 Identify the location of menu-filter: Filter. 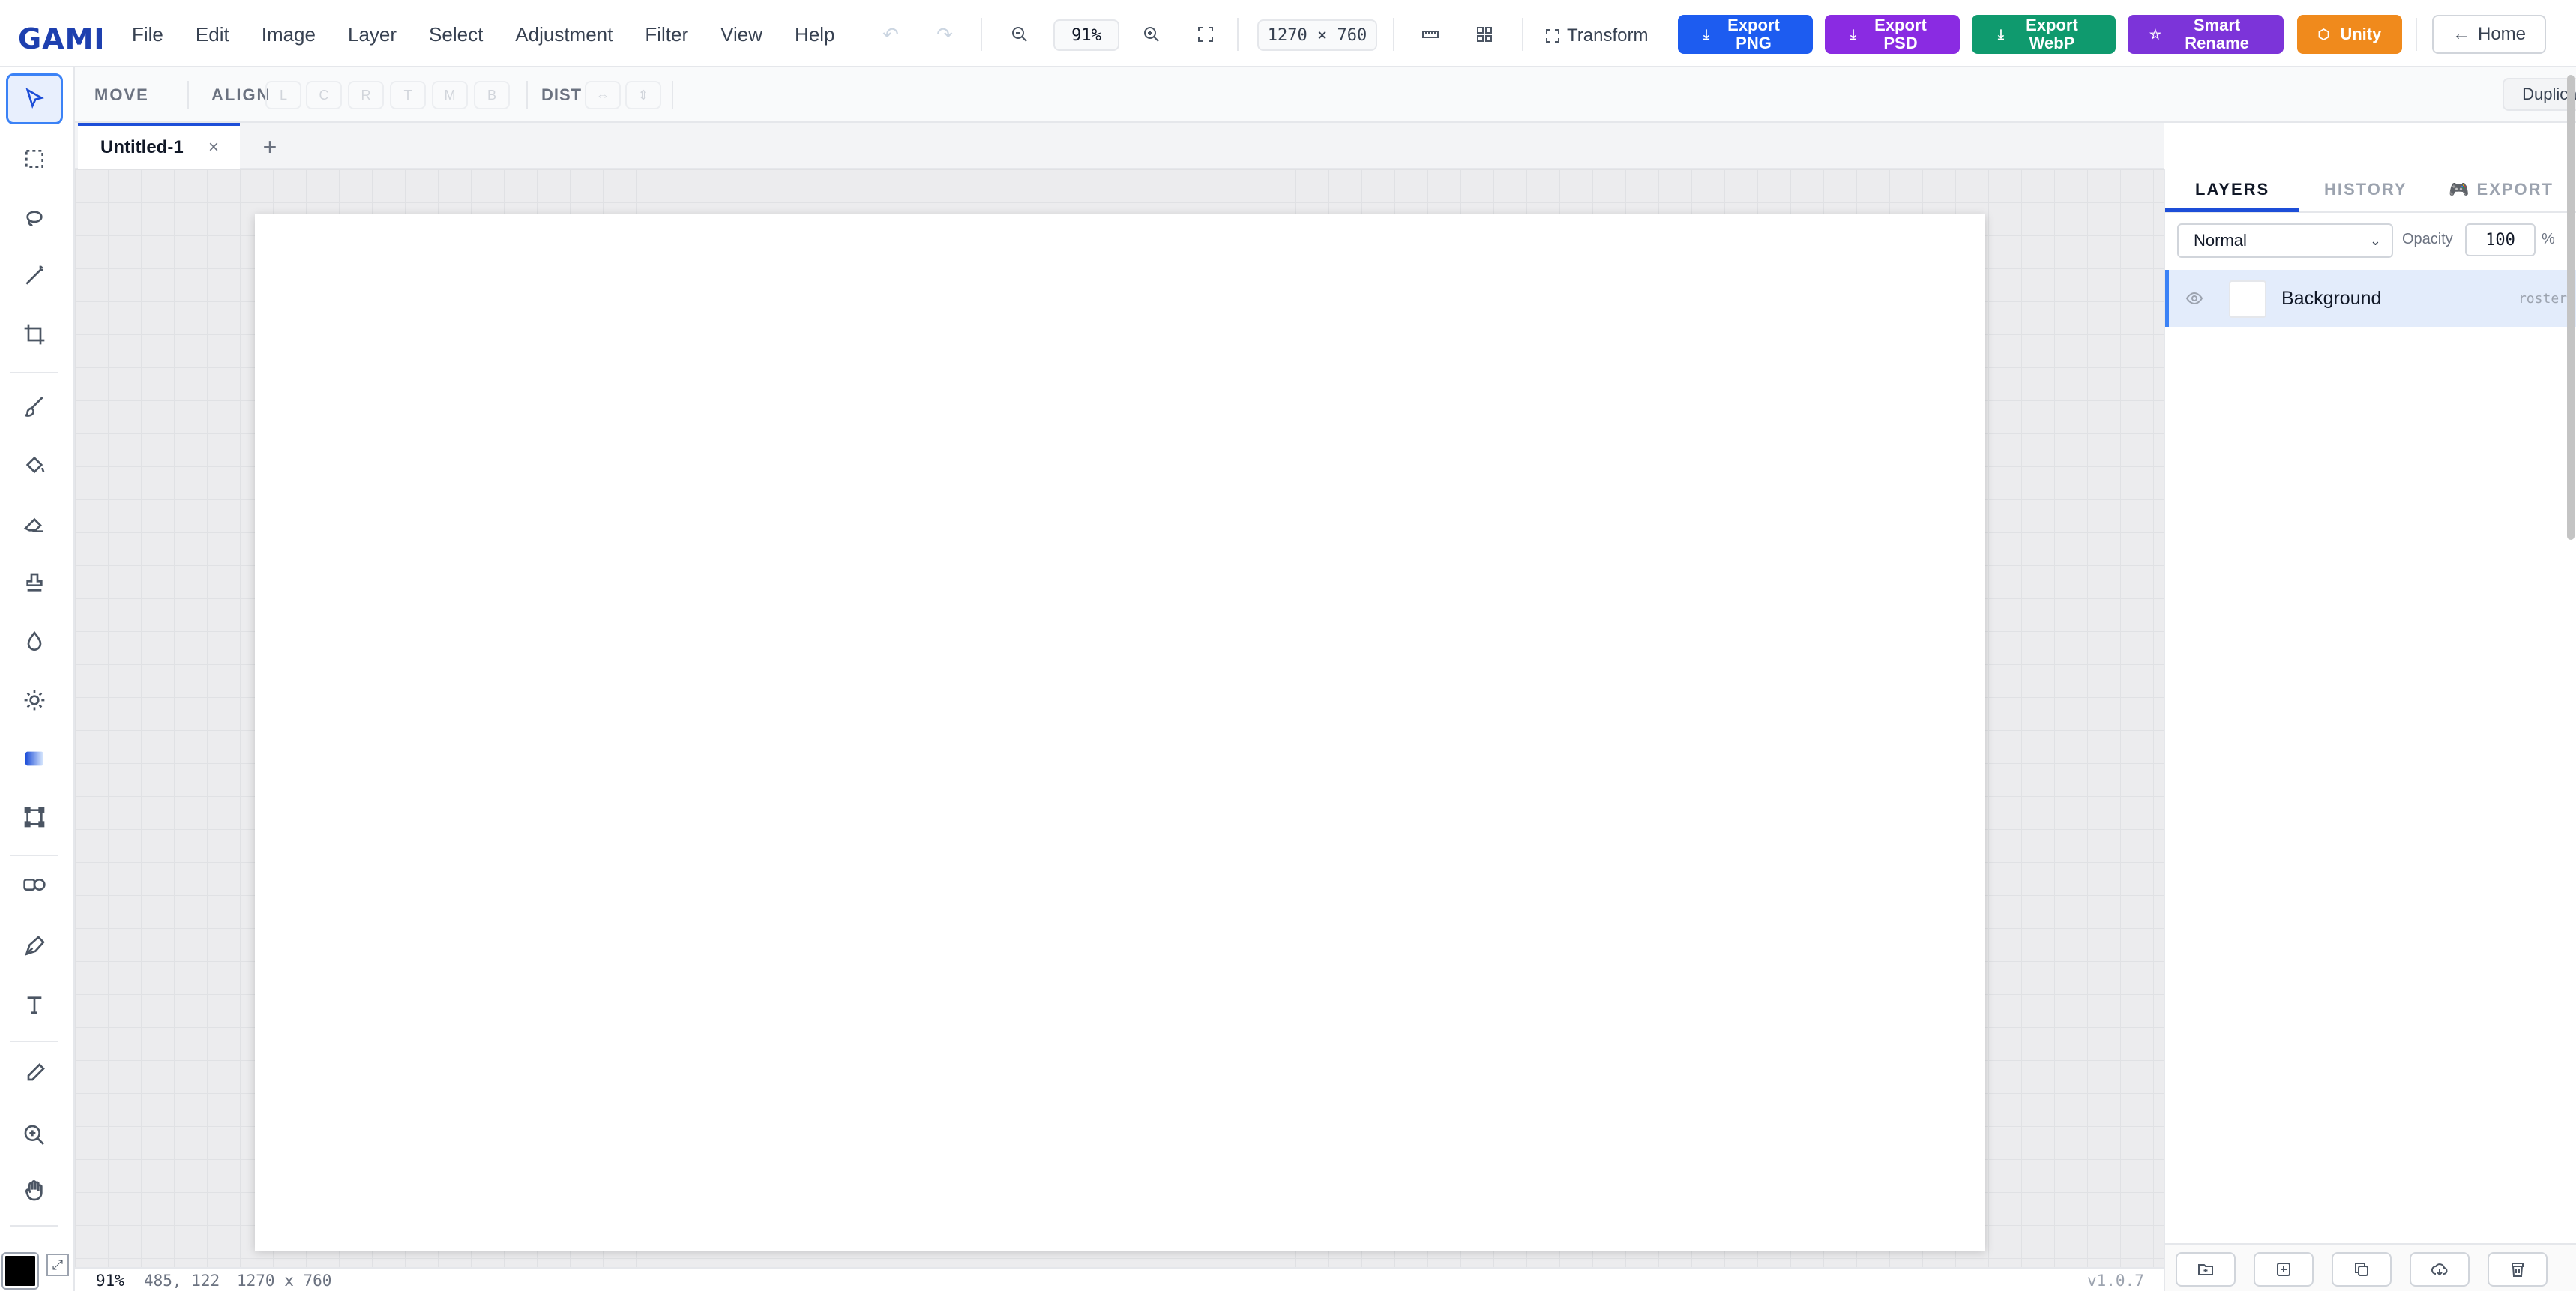
(666, 34).